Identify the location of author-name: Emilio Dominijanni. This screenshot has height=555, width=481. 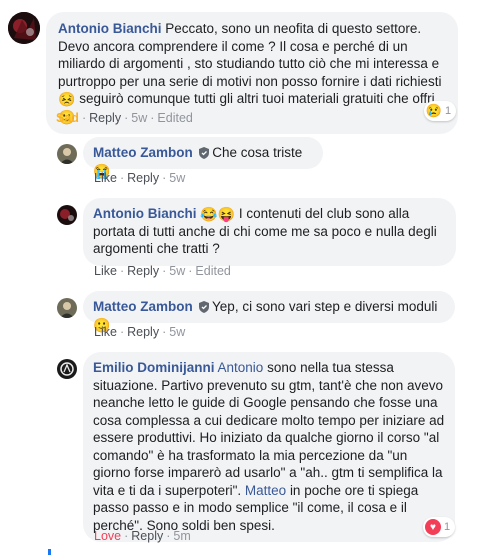
(154, 367).